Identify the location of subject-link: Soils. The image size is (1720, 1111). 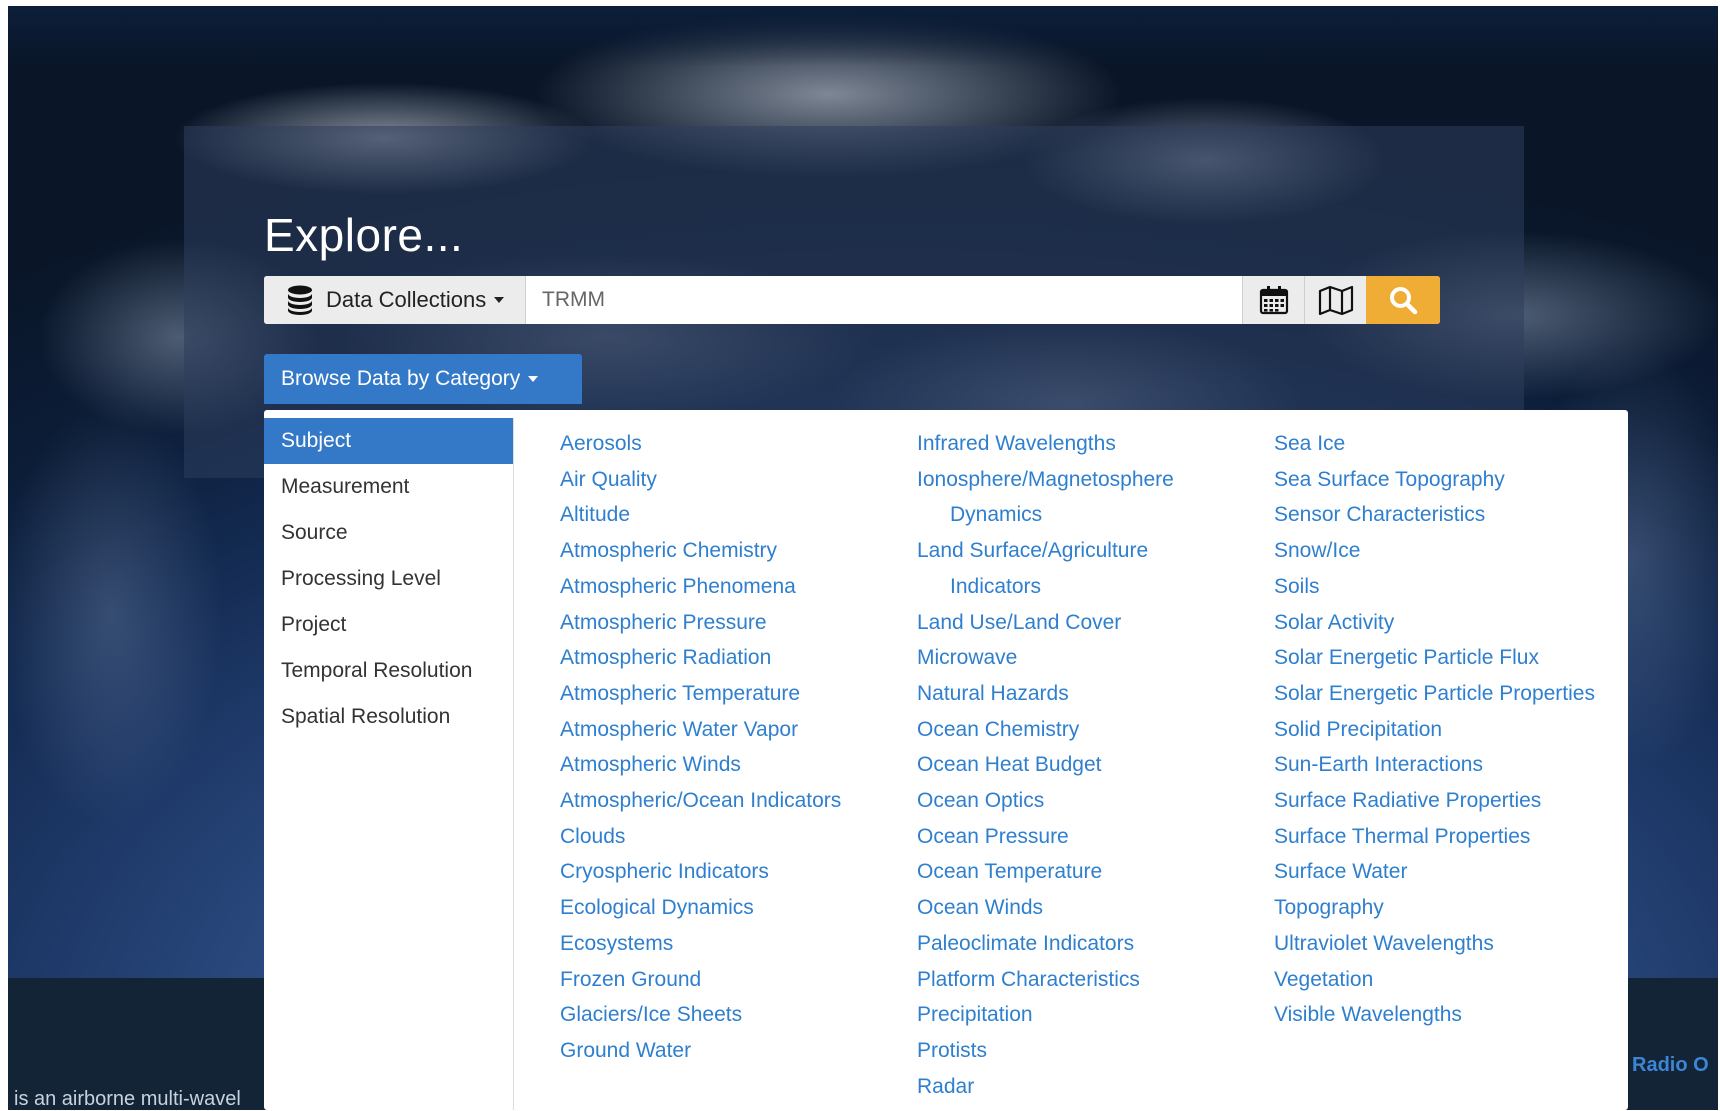
(1434, 587).